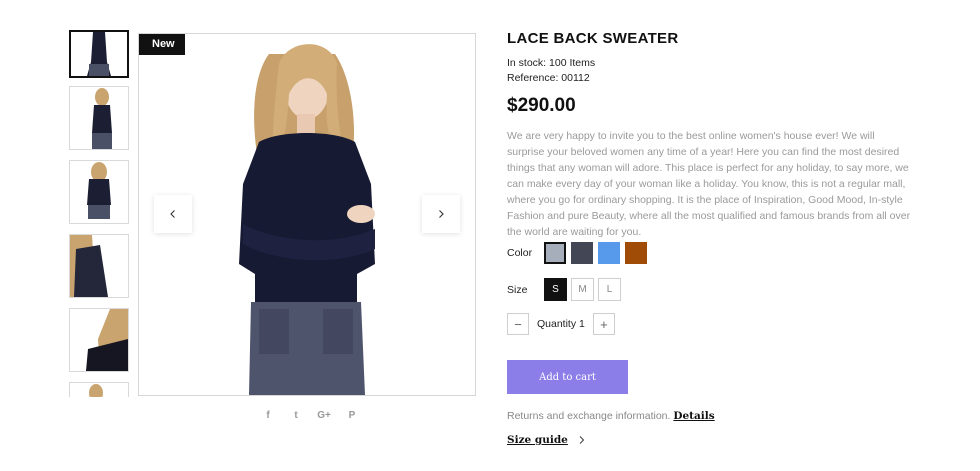 The width and height of the screenshot is (980, 471). I want to click on returns-text: Returns and exchange information., so click(589, 416).